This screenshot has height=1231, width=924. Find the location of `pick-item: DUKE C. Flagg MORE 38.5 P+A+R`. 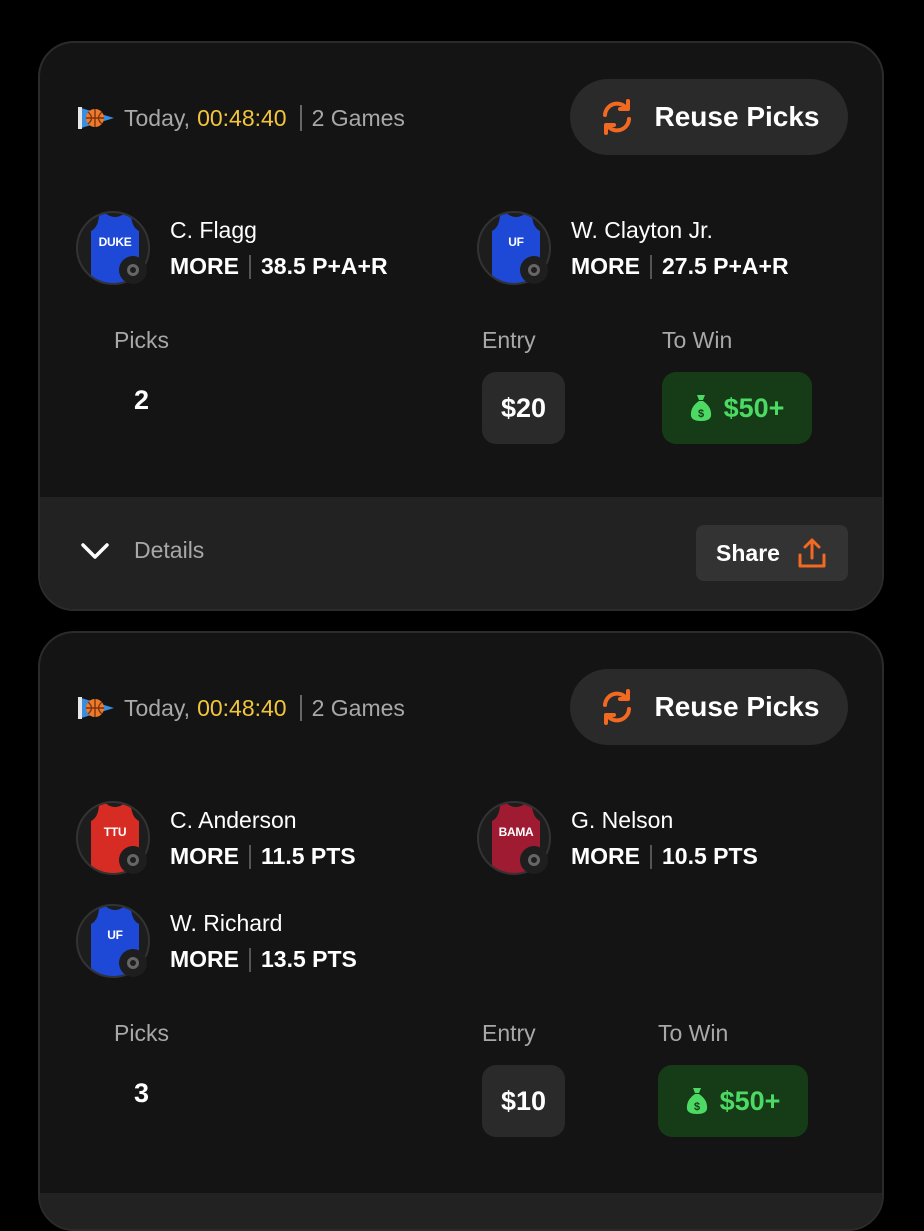

pick-item: DUKE C. Flagg MORE 38.5 P+A+R is located at coordinates (256, 251).